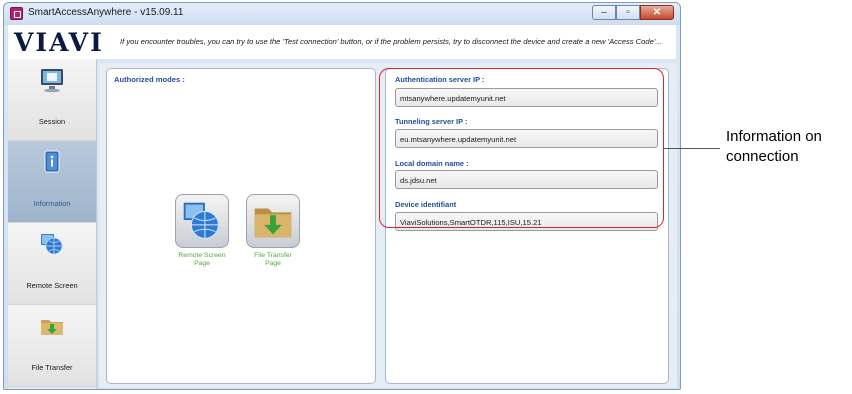  What do you see at coordinates (16, 13) in the screenshot?
I see `app-icon` at bounding box center [16, 13].